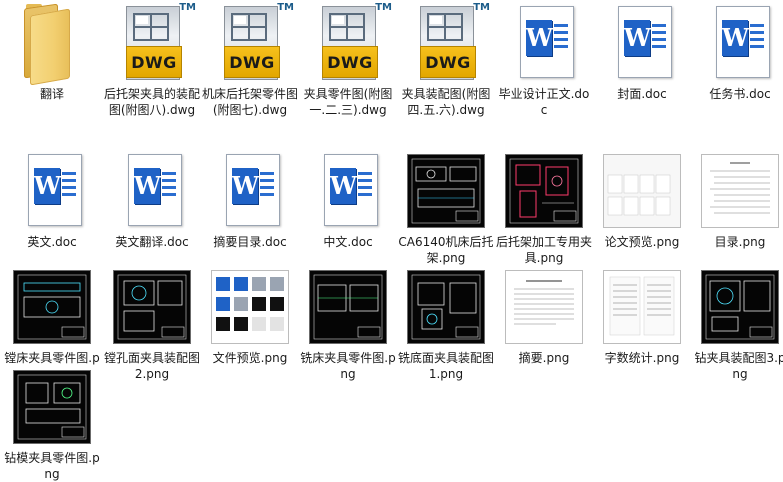 The image size is (783, 482). I want to click on file-label: 铣床夹具零件图.png, so click(348, 366).